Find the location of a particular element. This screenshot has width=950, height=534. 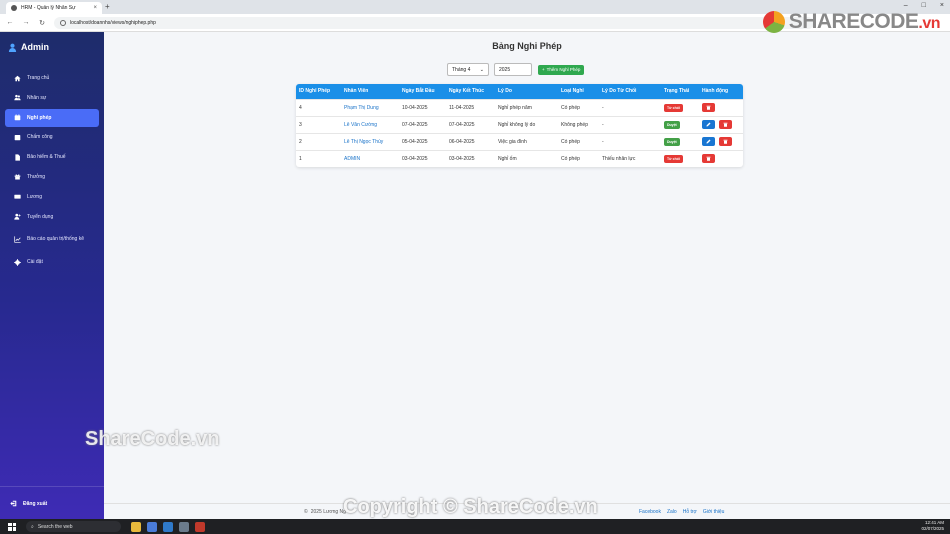

sidebar-item-label: Bảo hiểm & Thuế is located at coordinates (46, 157).